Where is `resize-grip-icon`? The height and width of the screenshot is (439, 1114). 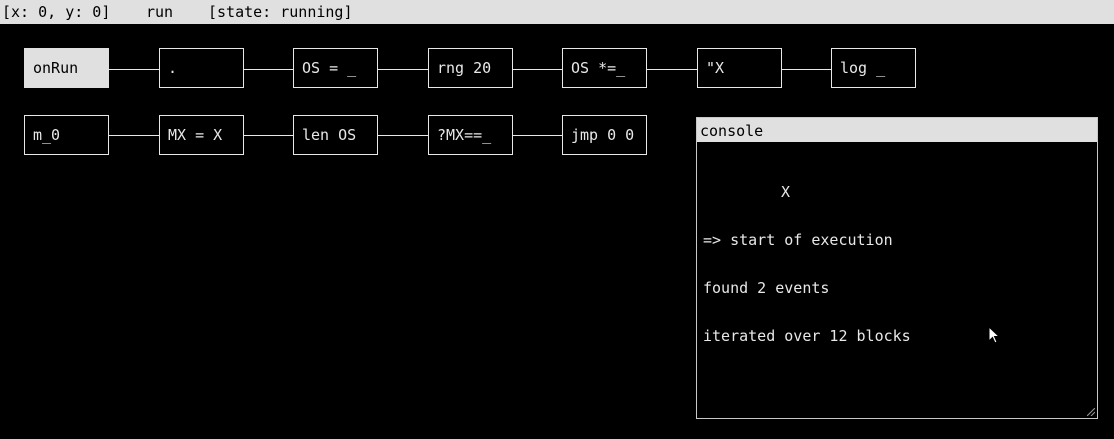 resize-grip-icon is located at coordinates (1091, 412).